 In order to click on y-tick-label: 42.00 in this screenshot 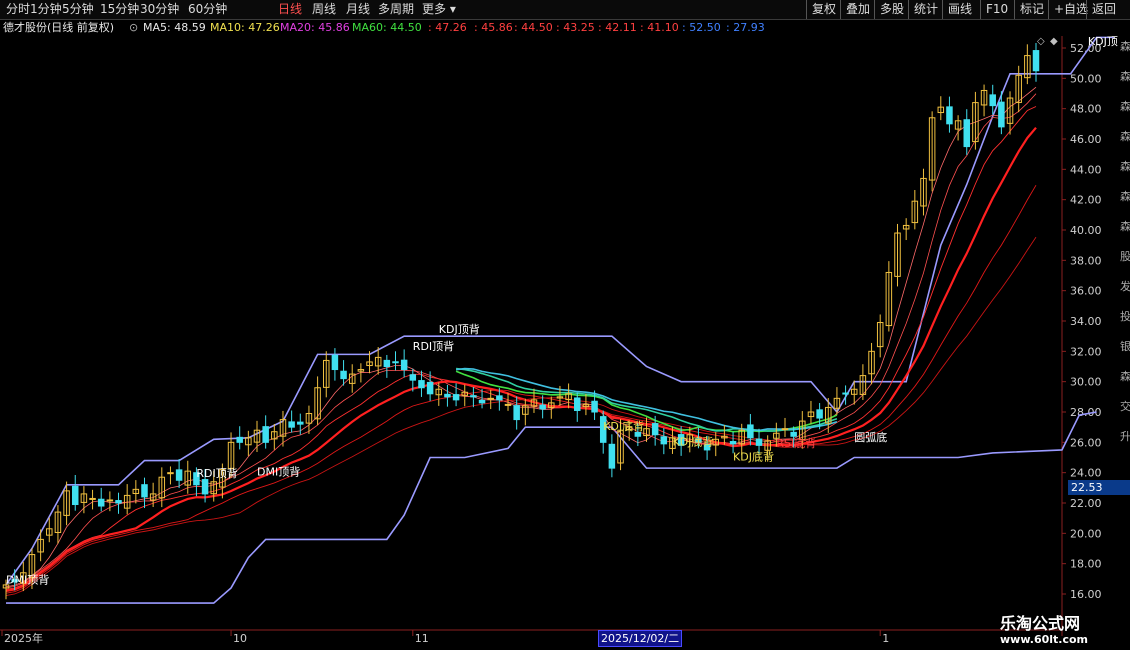, I will do `click(1086, 200)`.